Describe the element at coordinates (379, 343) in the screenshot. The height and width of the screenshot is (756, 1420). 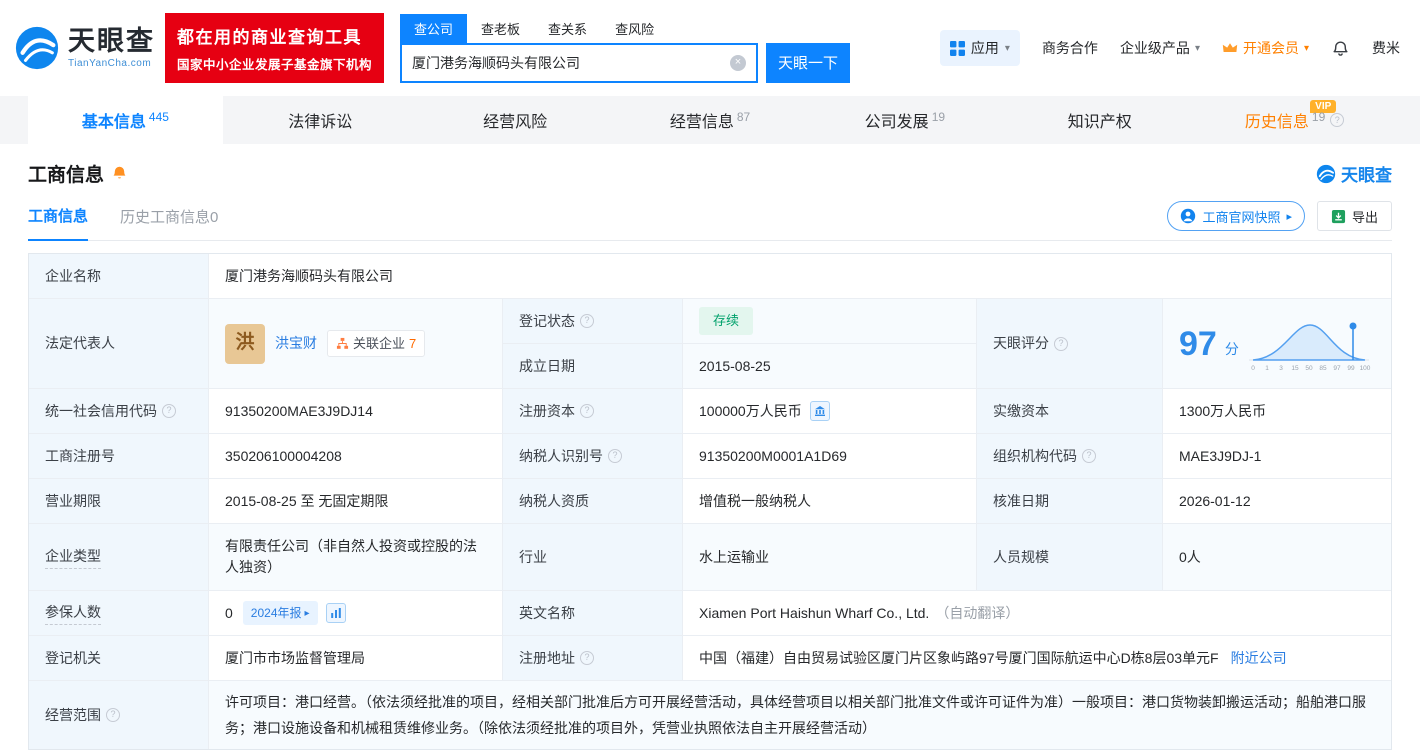
I see `related-label: 关联企业` at that location.